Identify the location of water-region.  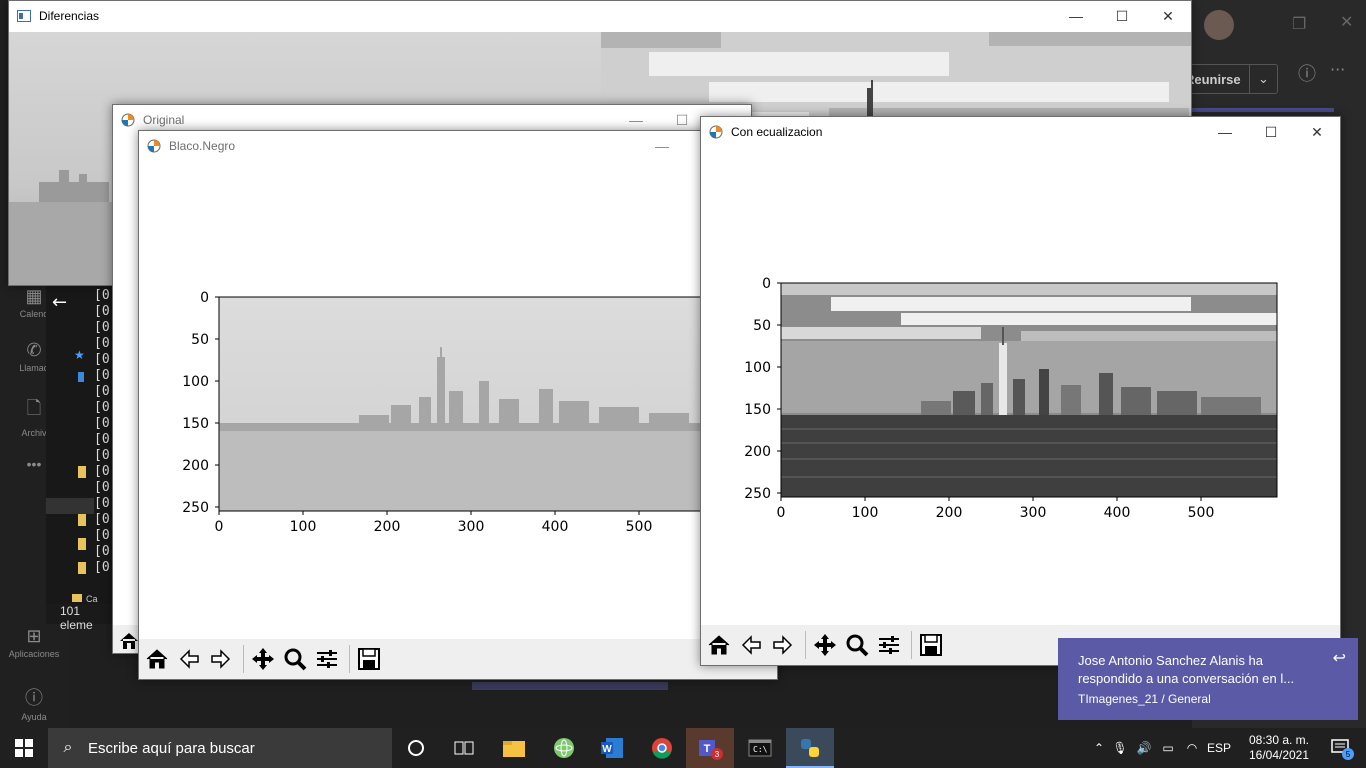
(1029, 456).